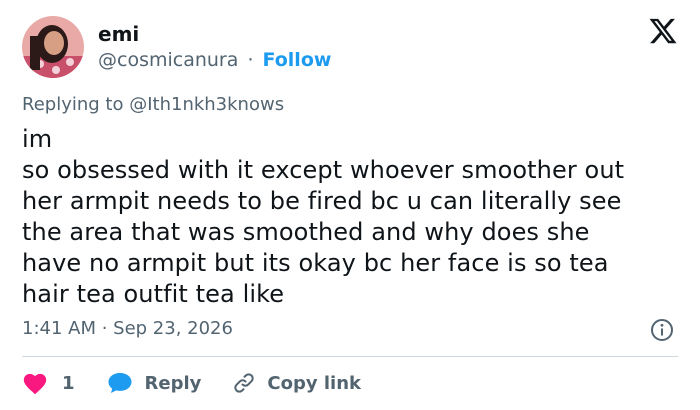 This screenshot has height=410, width=700. Describe the element at coordinates (48, 383) in the screenshot. I see `like-button: 1` at that location.